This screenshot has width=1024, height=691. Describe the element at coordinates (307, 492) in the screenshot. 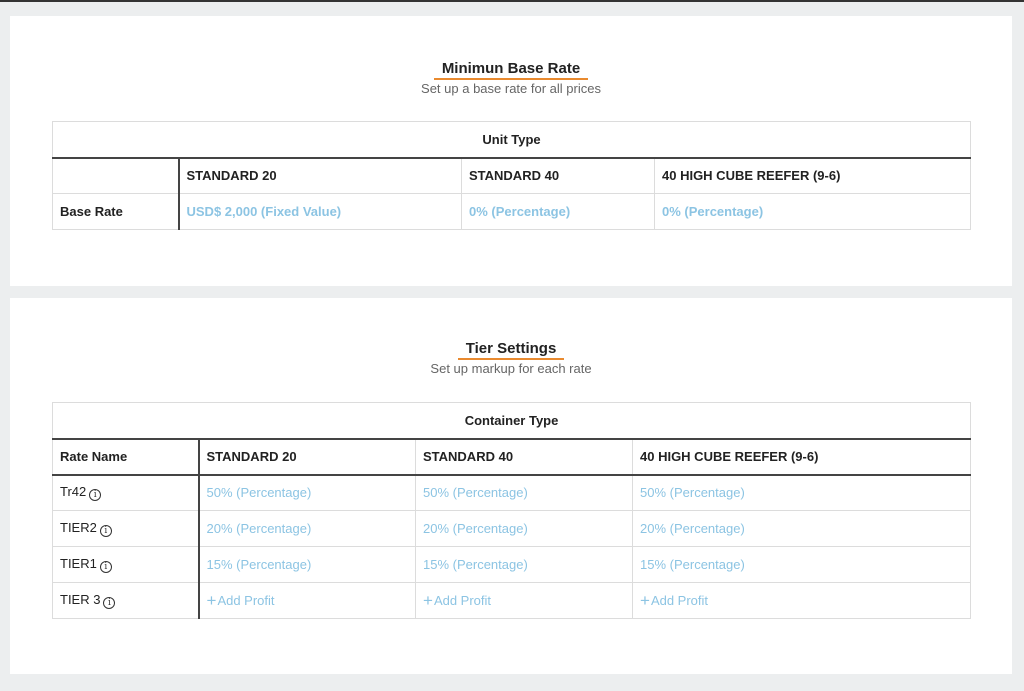

I see `tier-value-standard-20: 50% (Percentage)` at that location.